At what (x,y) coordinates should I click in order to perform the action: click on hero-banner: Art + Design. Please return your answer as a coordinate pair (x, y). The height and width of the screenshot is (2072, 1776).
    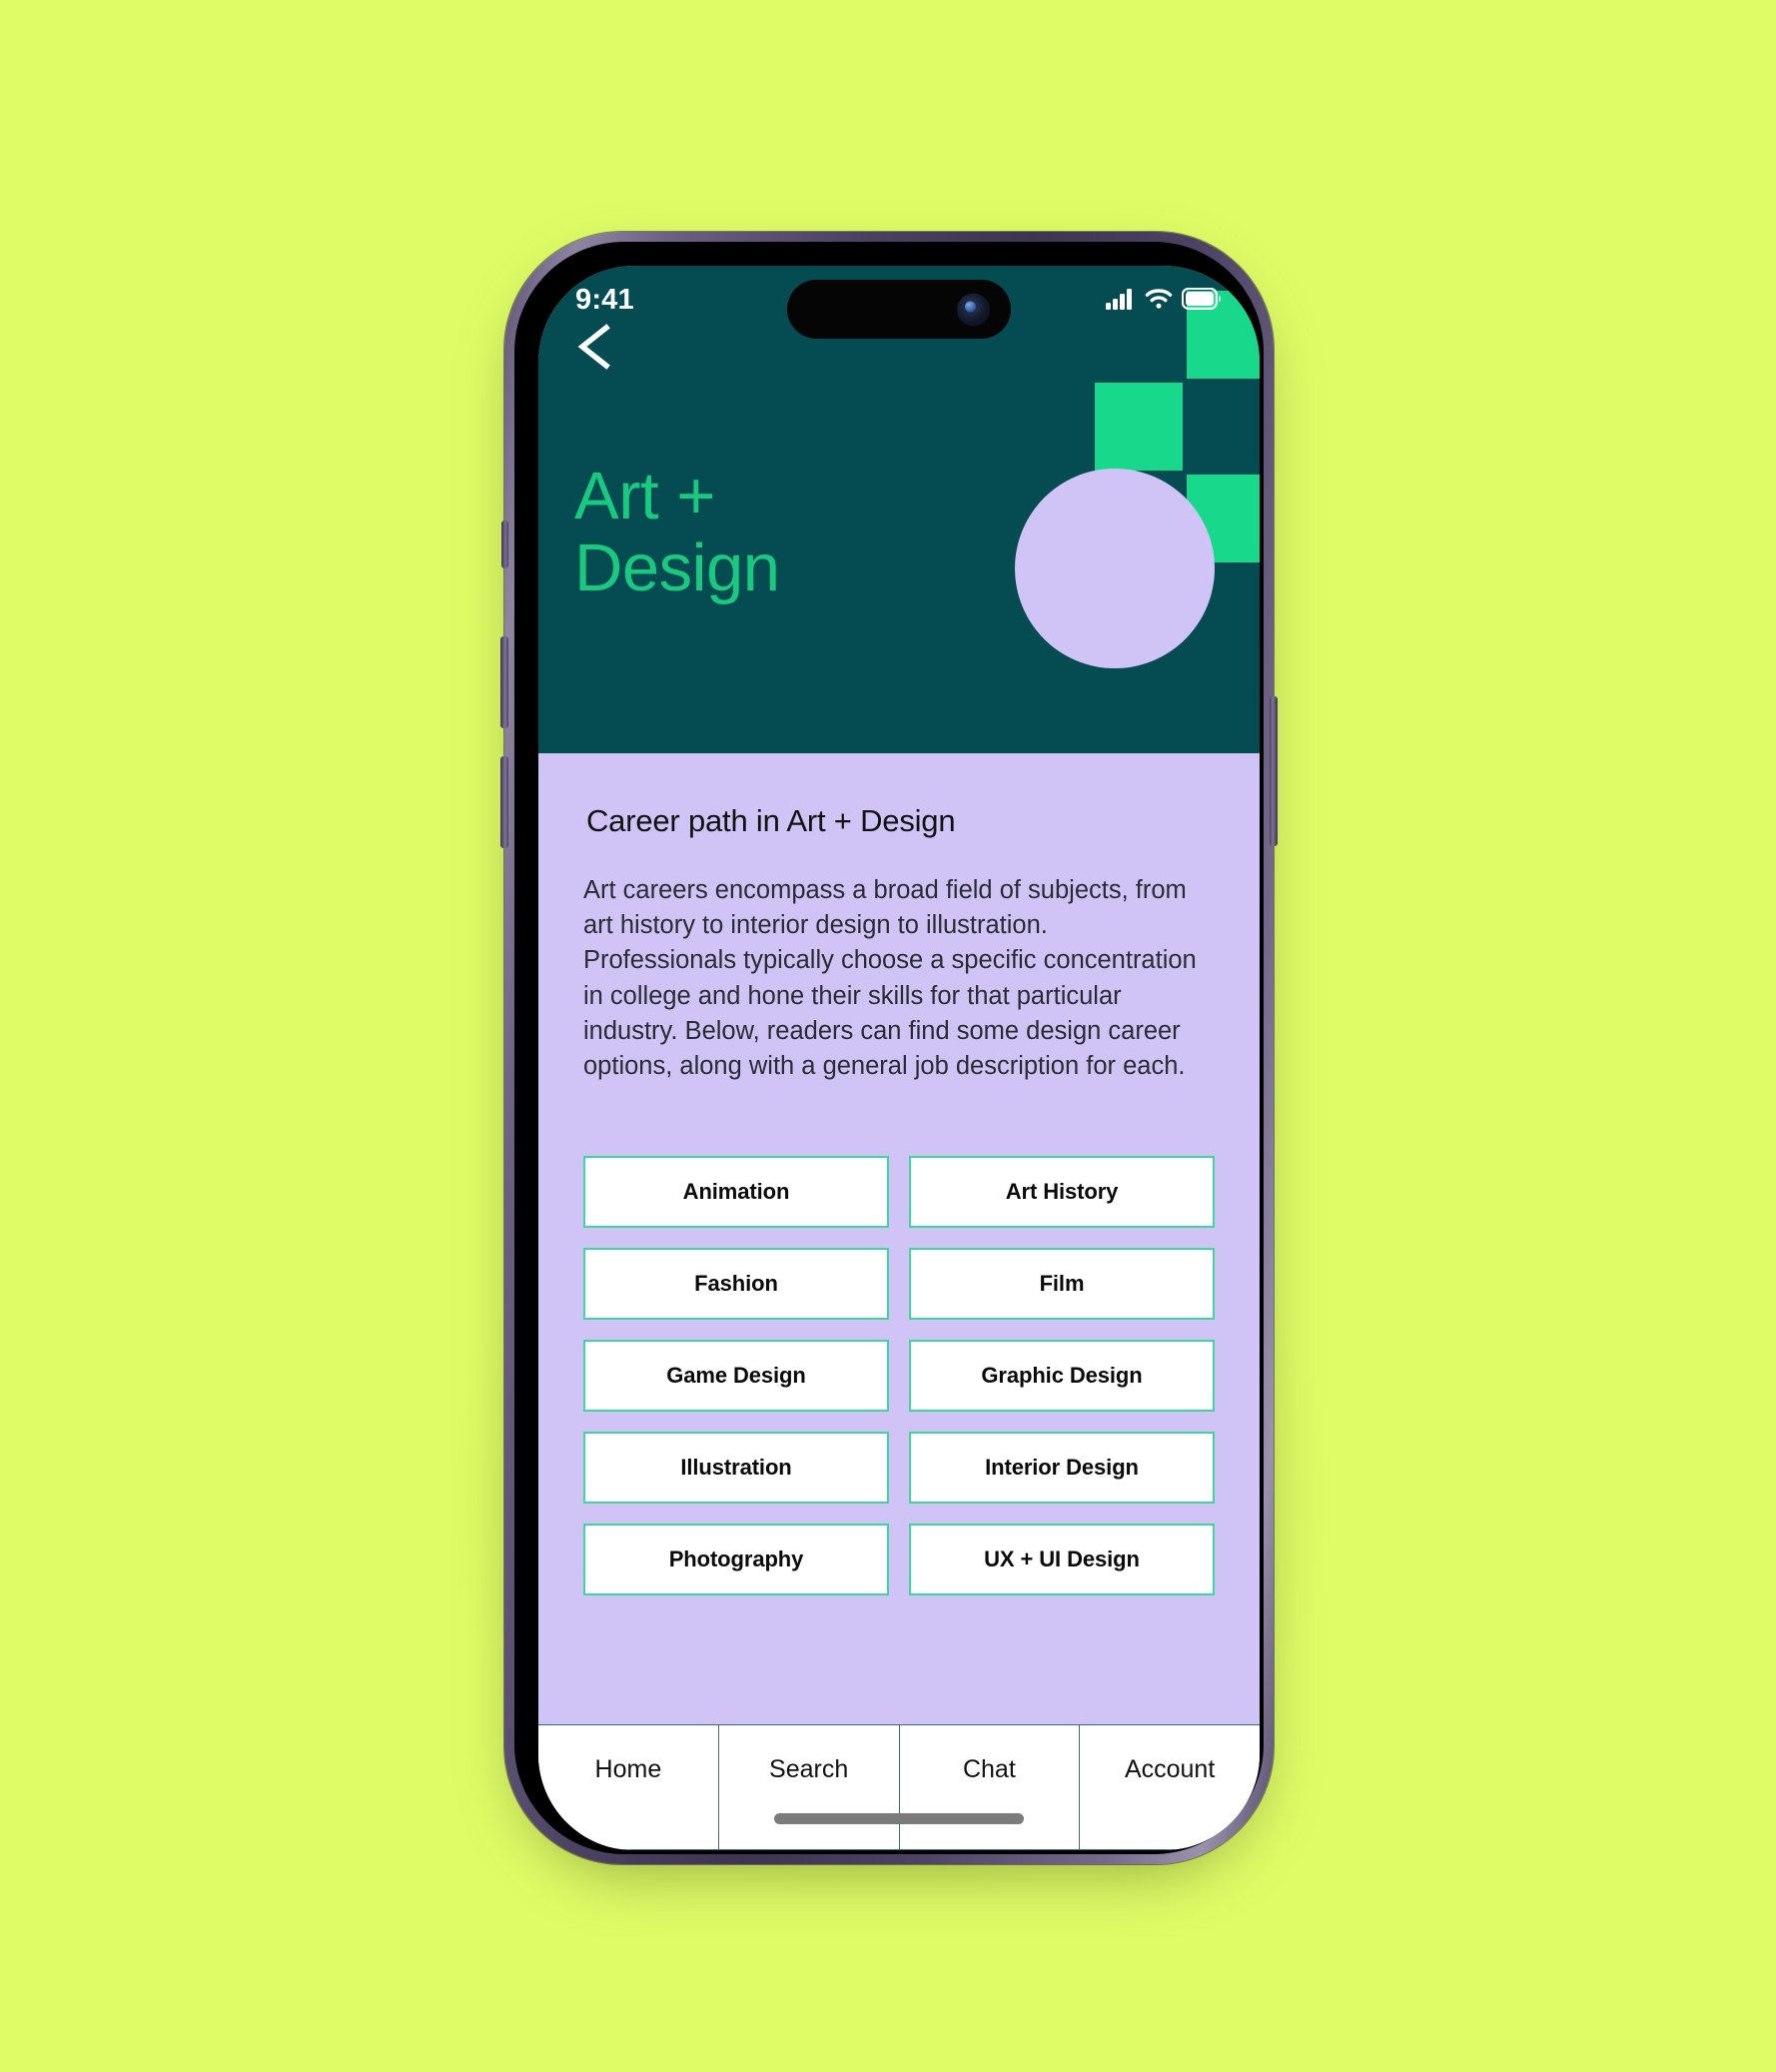
    Looking at the image, I should click on (899, 509).